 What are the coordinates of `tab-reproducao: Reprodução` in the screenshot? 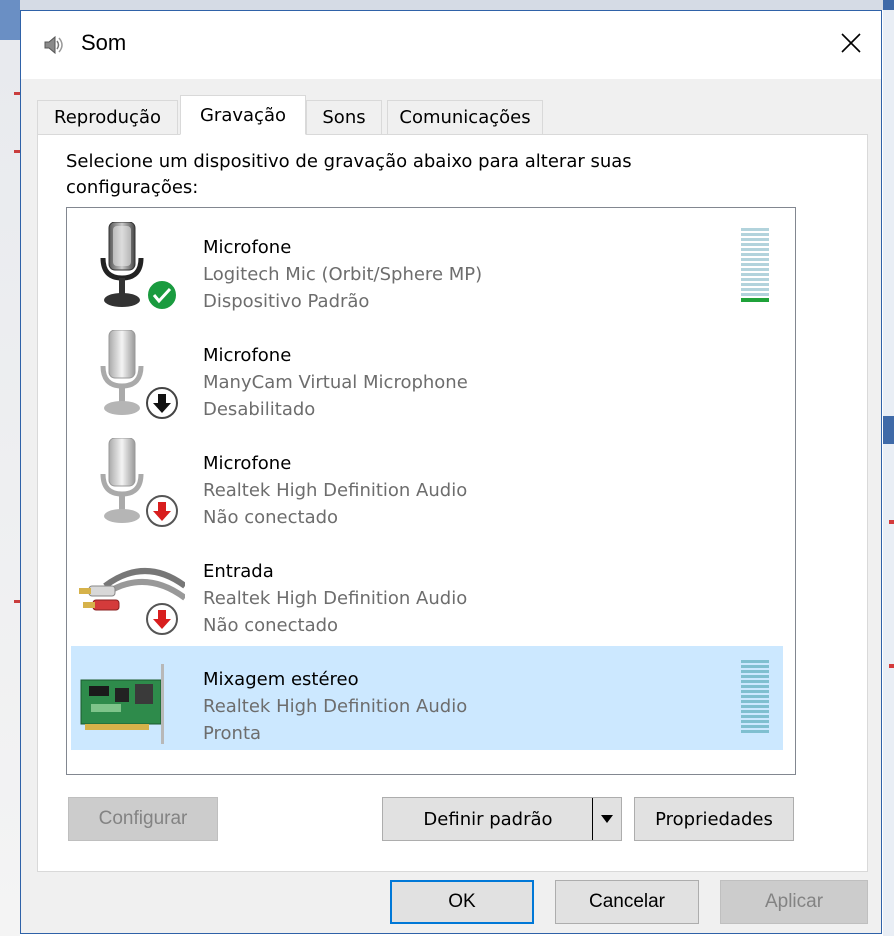 It's located at (107, 117).